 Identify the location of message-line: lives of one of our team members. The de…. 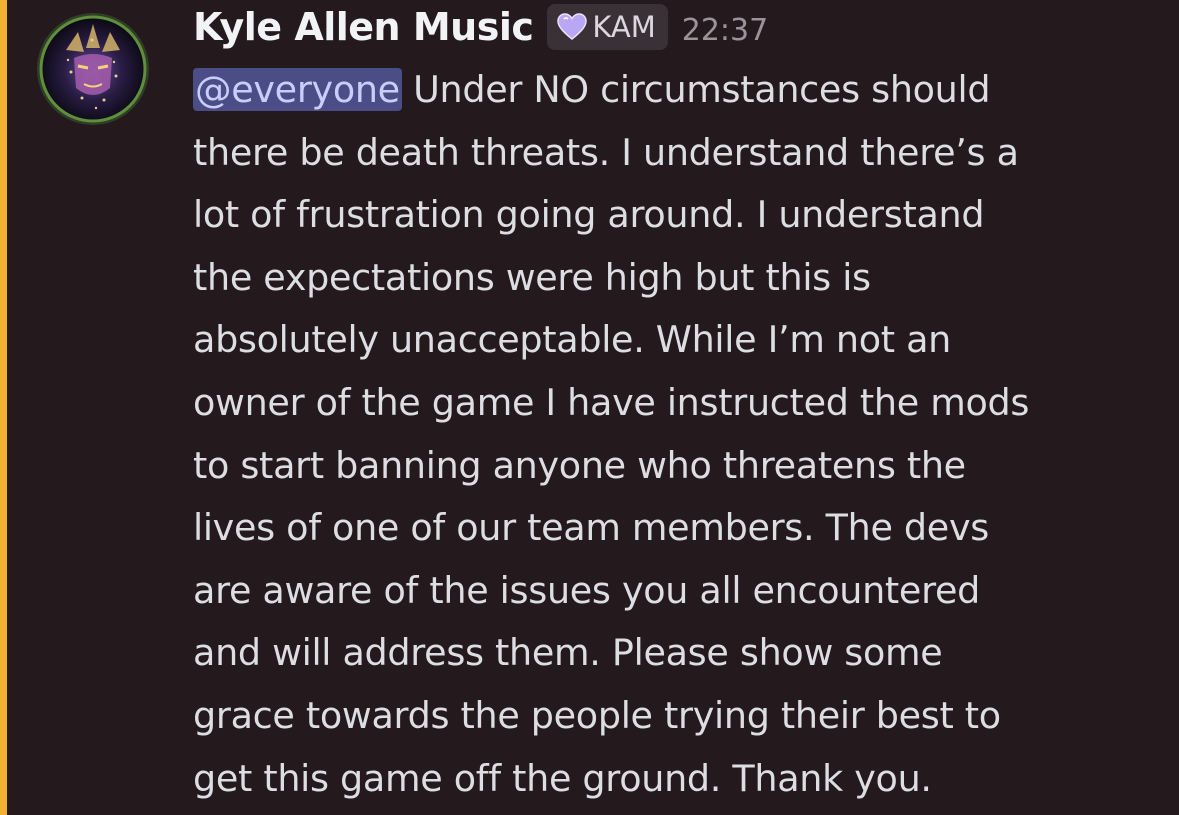
(591, 528).